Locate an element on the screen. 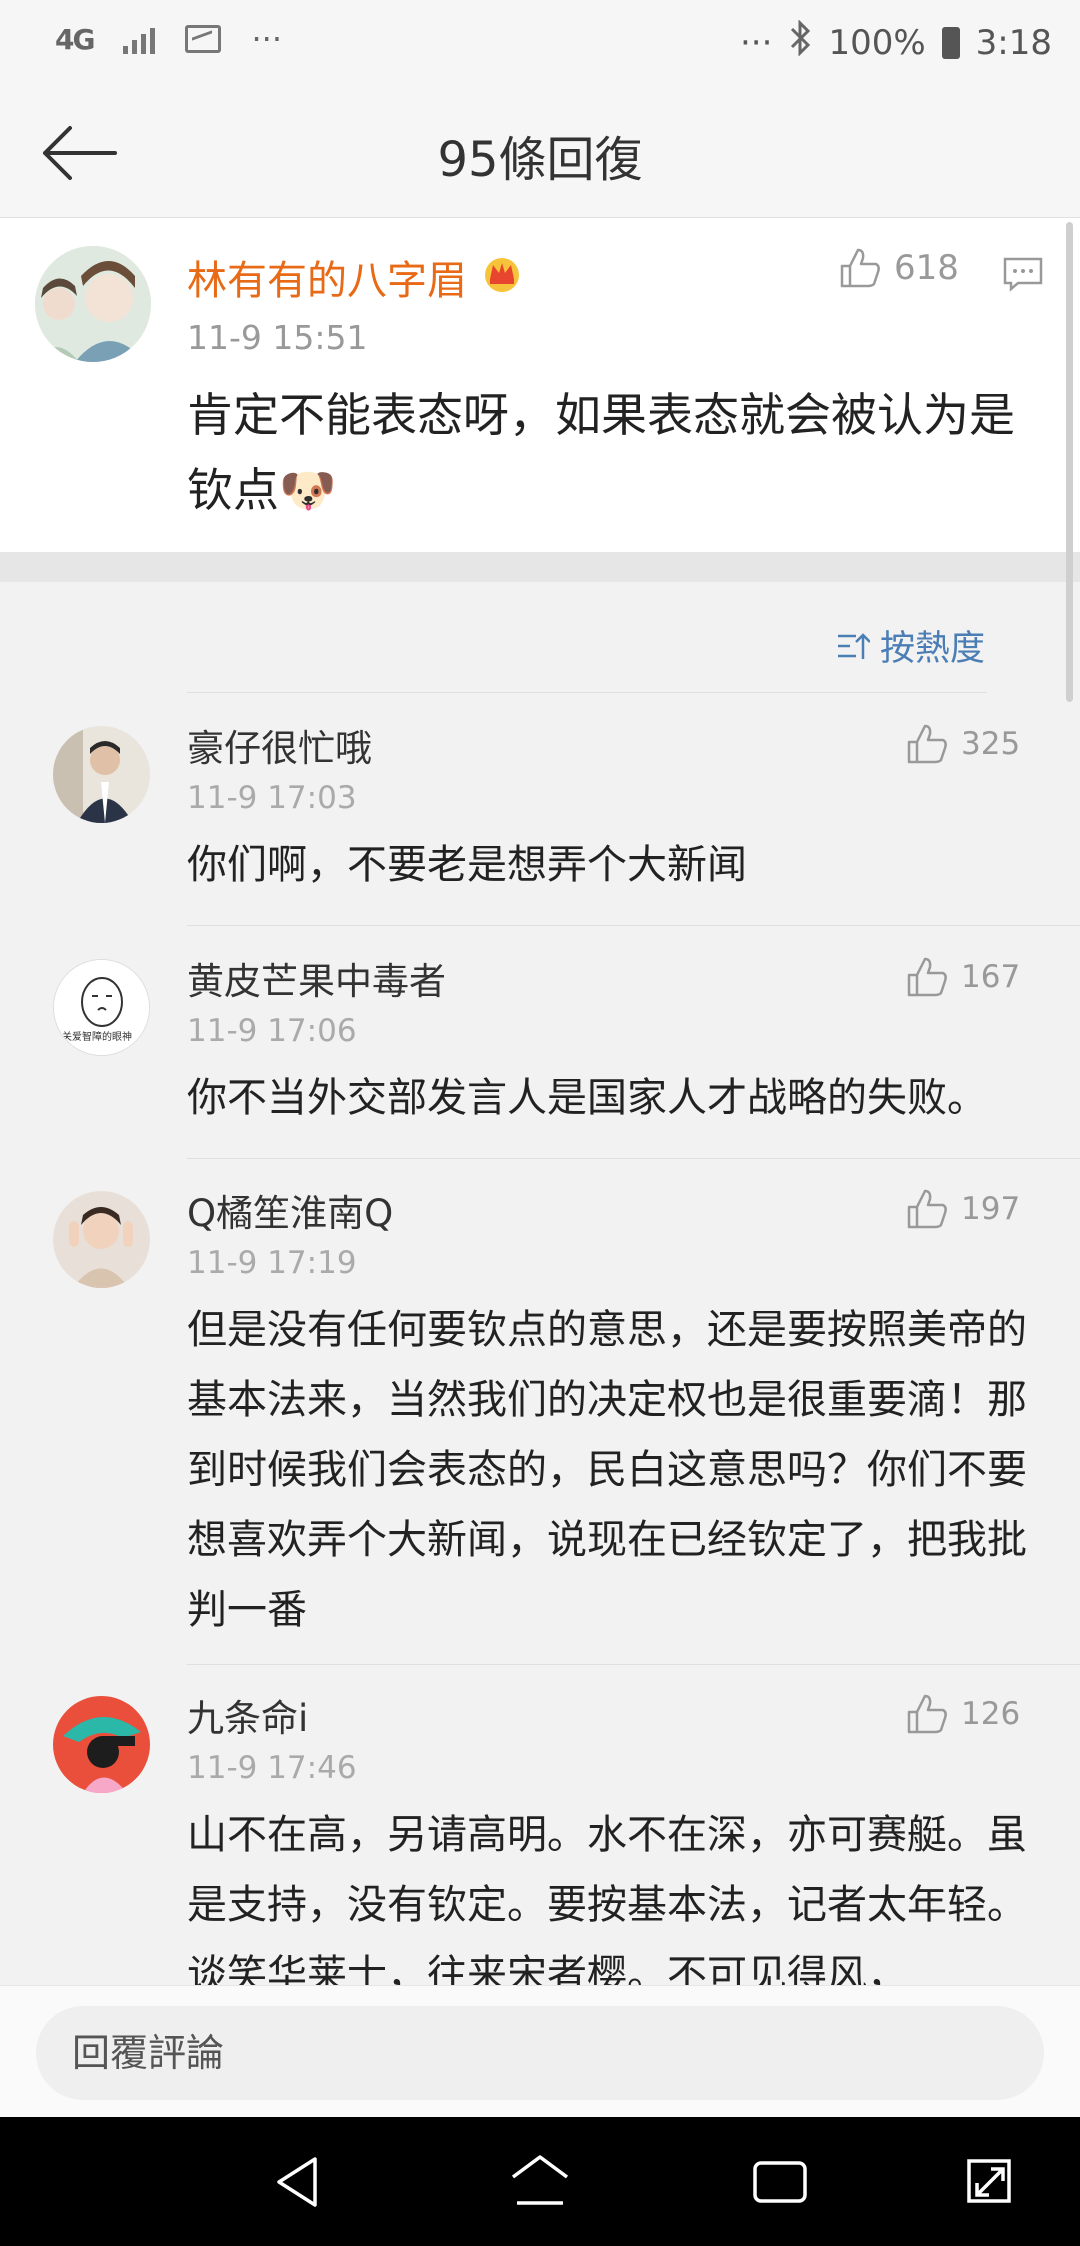  navigation-bar is located at coordinates (540, 2181).